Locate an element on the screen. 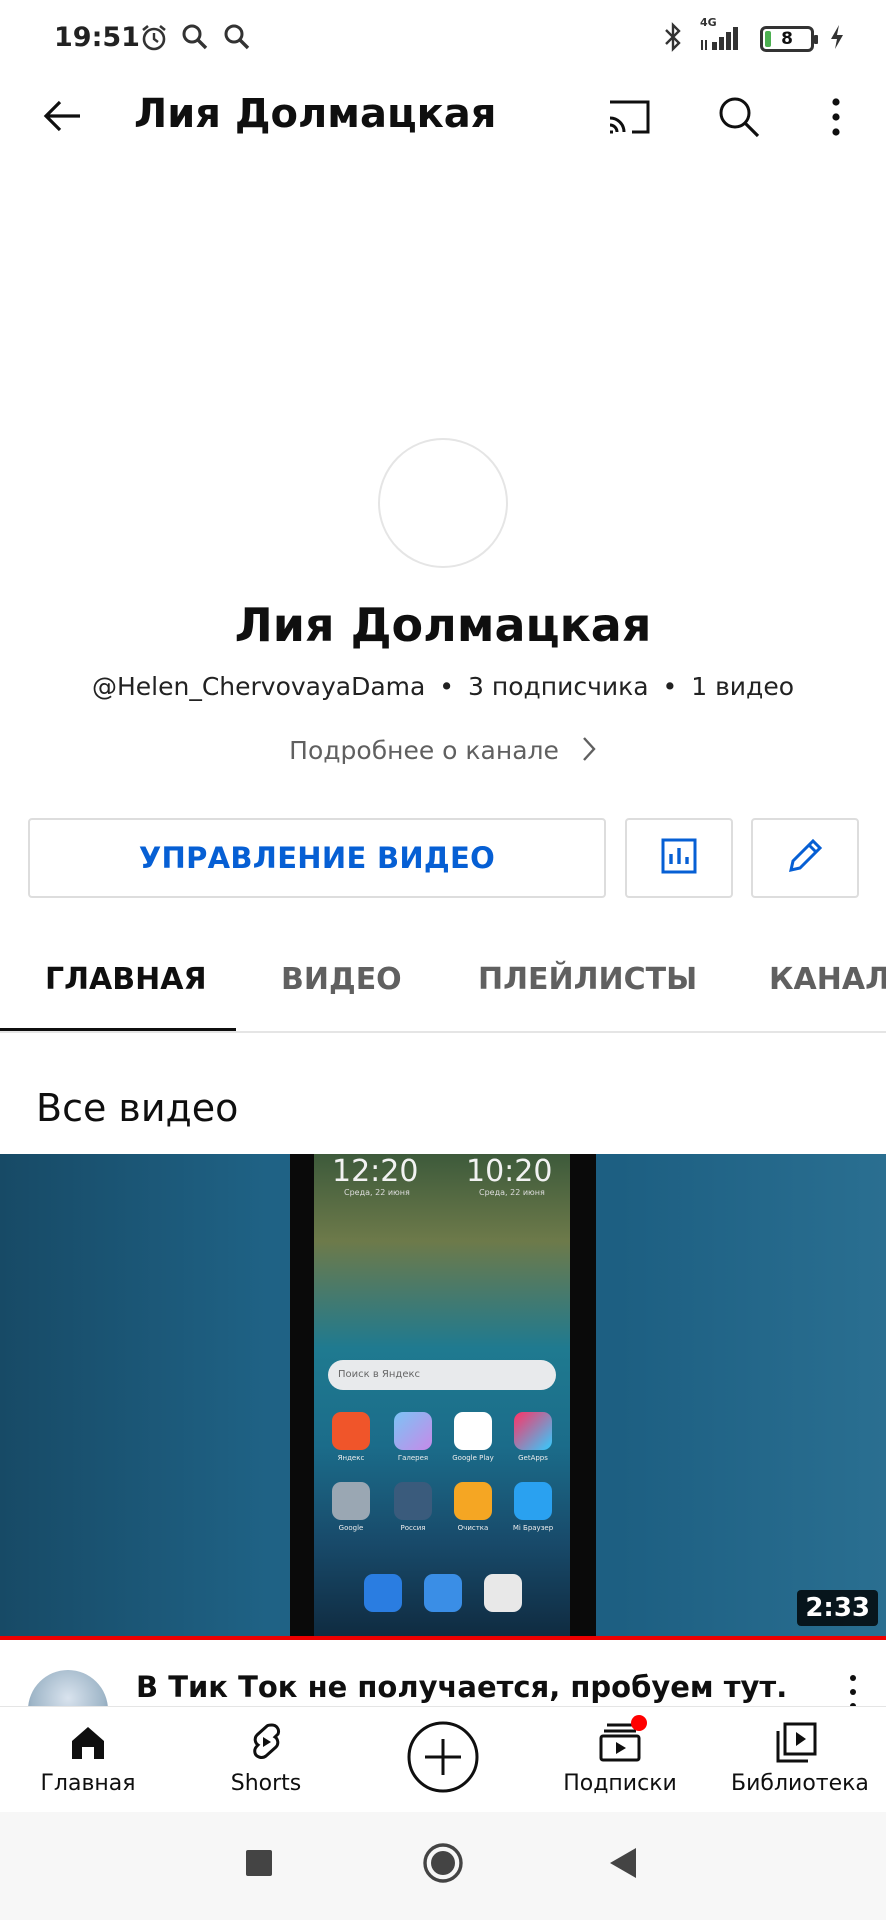 This screenshot has width=886, height=1920. thumbnail-search: Поиск в Яндекс is located at coordinates (442, 1375).